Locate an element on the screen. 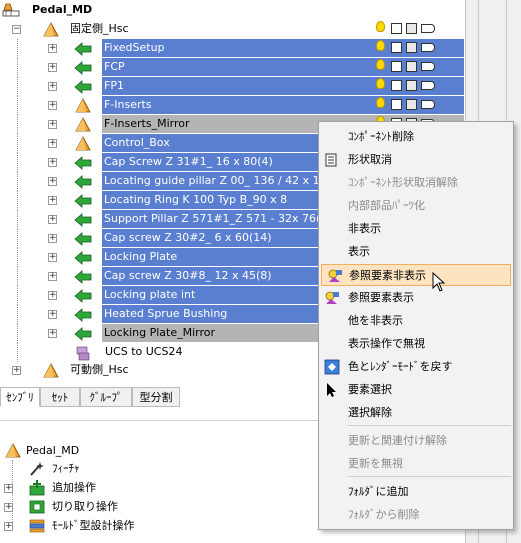 This screenshot has height=543, width=521. tab-group: ｸﾞﾙｰﾌﾟ is located at coordinates (106, 397).